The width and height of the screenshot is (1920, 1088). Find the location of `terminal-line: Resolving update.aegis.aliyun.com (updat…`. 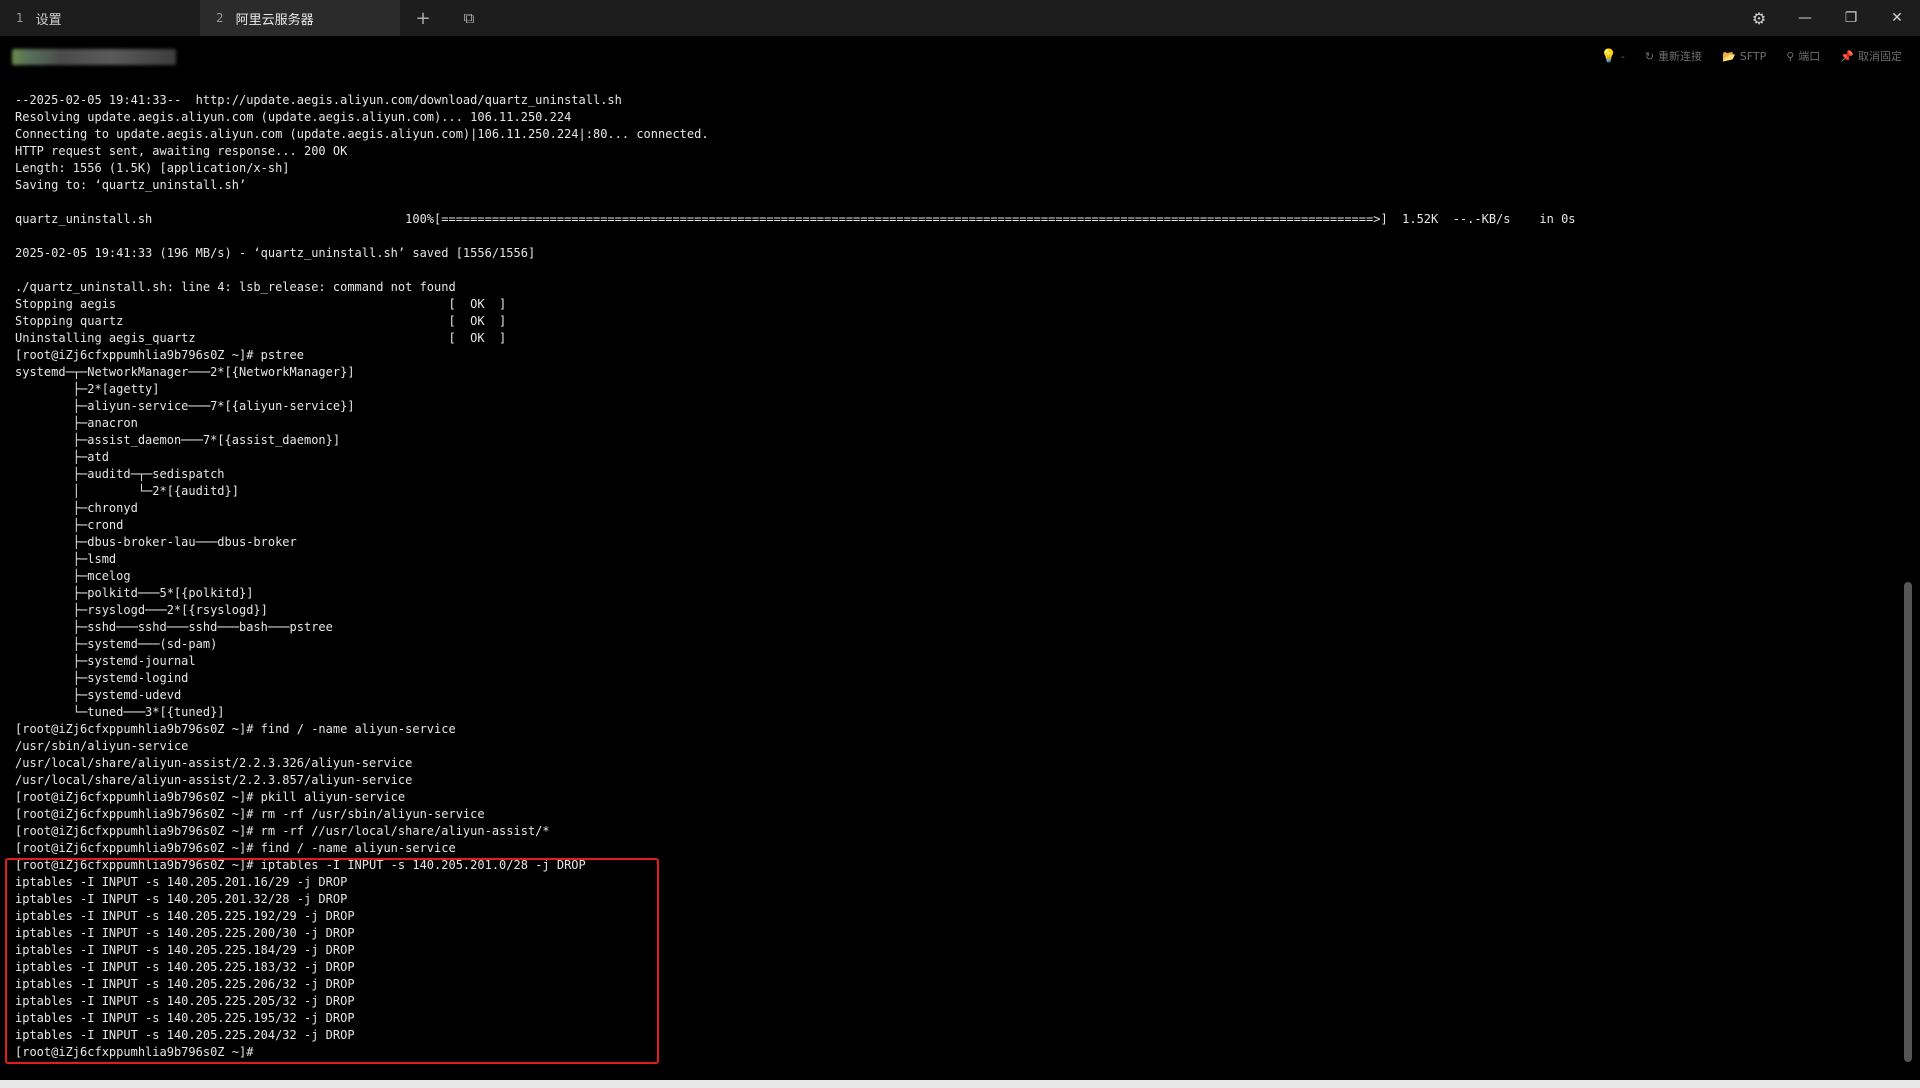

terminal-line: Resolving update.aegis.aliyun.com (updat… is located at coordinates (293, 117).